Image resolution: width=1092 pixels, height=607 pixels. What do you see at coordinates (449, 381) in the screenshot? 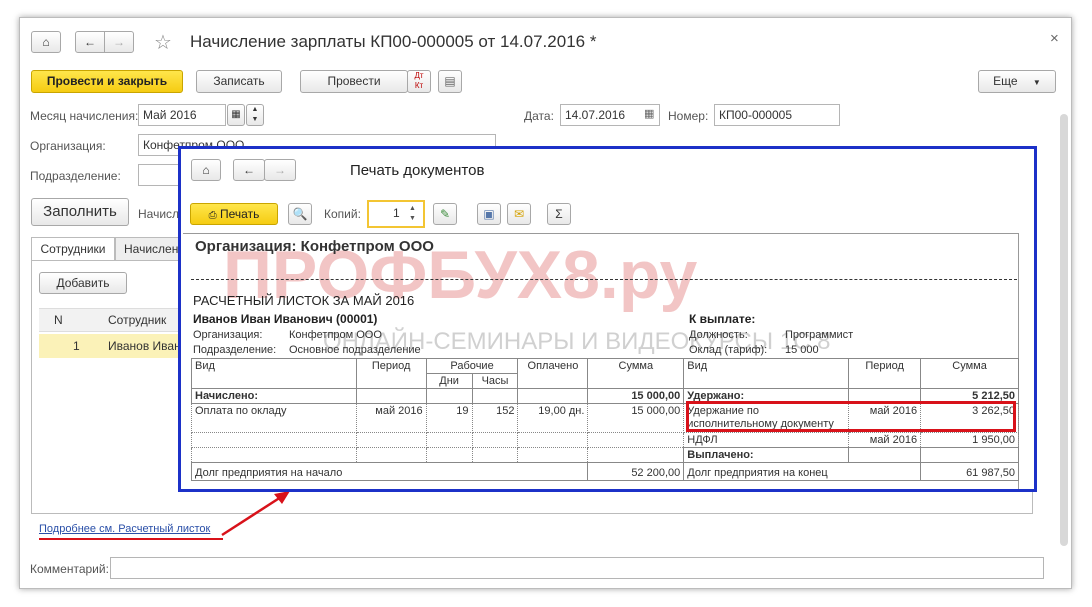
I see `header-days: Дни` at bounding box center [449, 381].